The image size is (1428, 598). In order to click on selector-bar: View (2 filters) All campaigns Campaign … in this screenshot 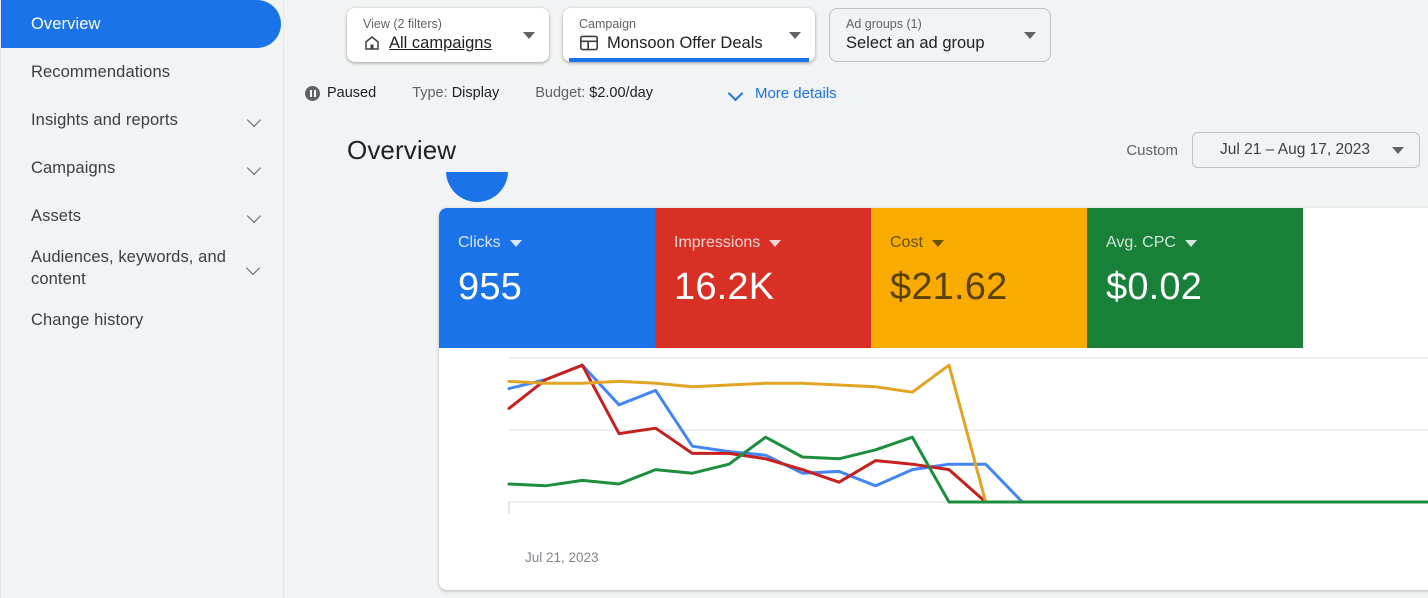, I will do `click(856, 35)`.